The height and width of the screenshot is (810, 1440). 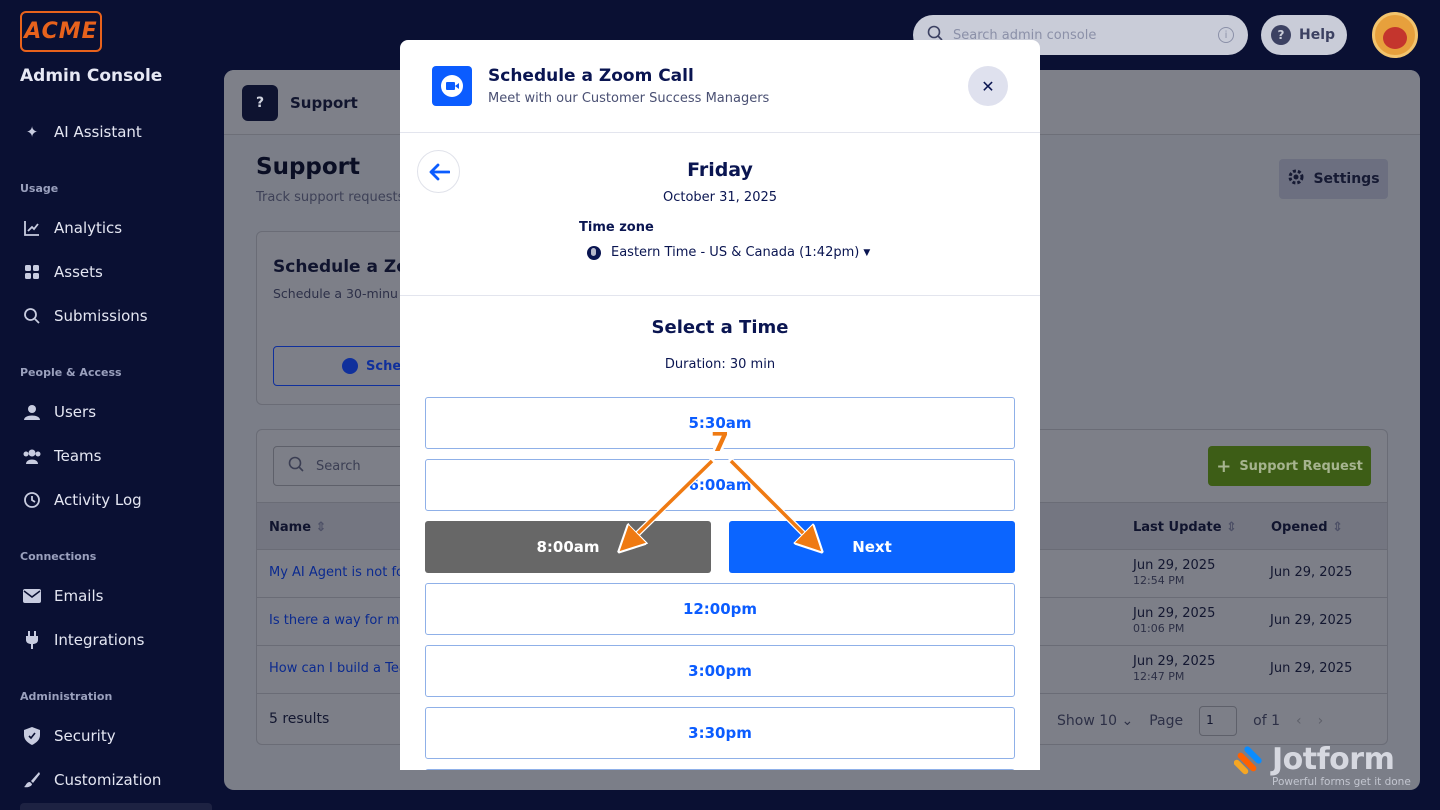 I want to click on page-subtitle: Track support requests, so click(x=330, y=197).